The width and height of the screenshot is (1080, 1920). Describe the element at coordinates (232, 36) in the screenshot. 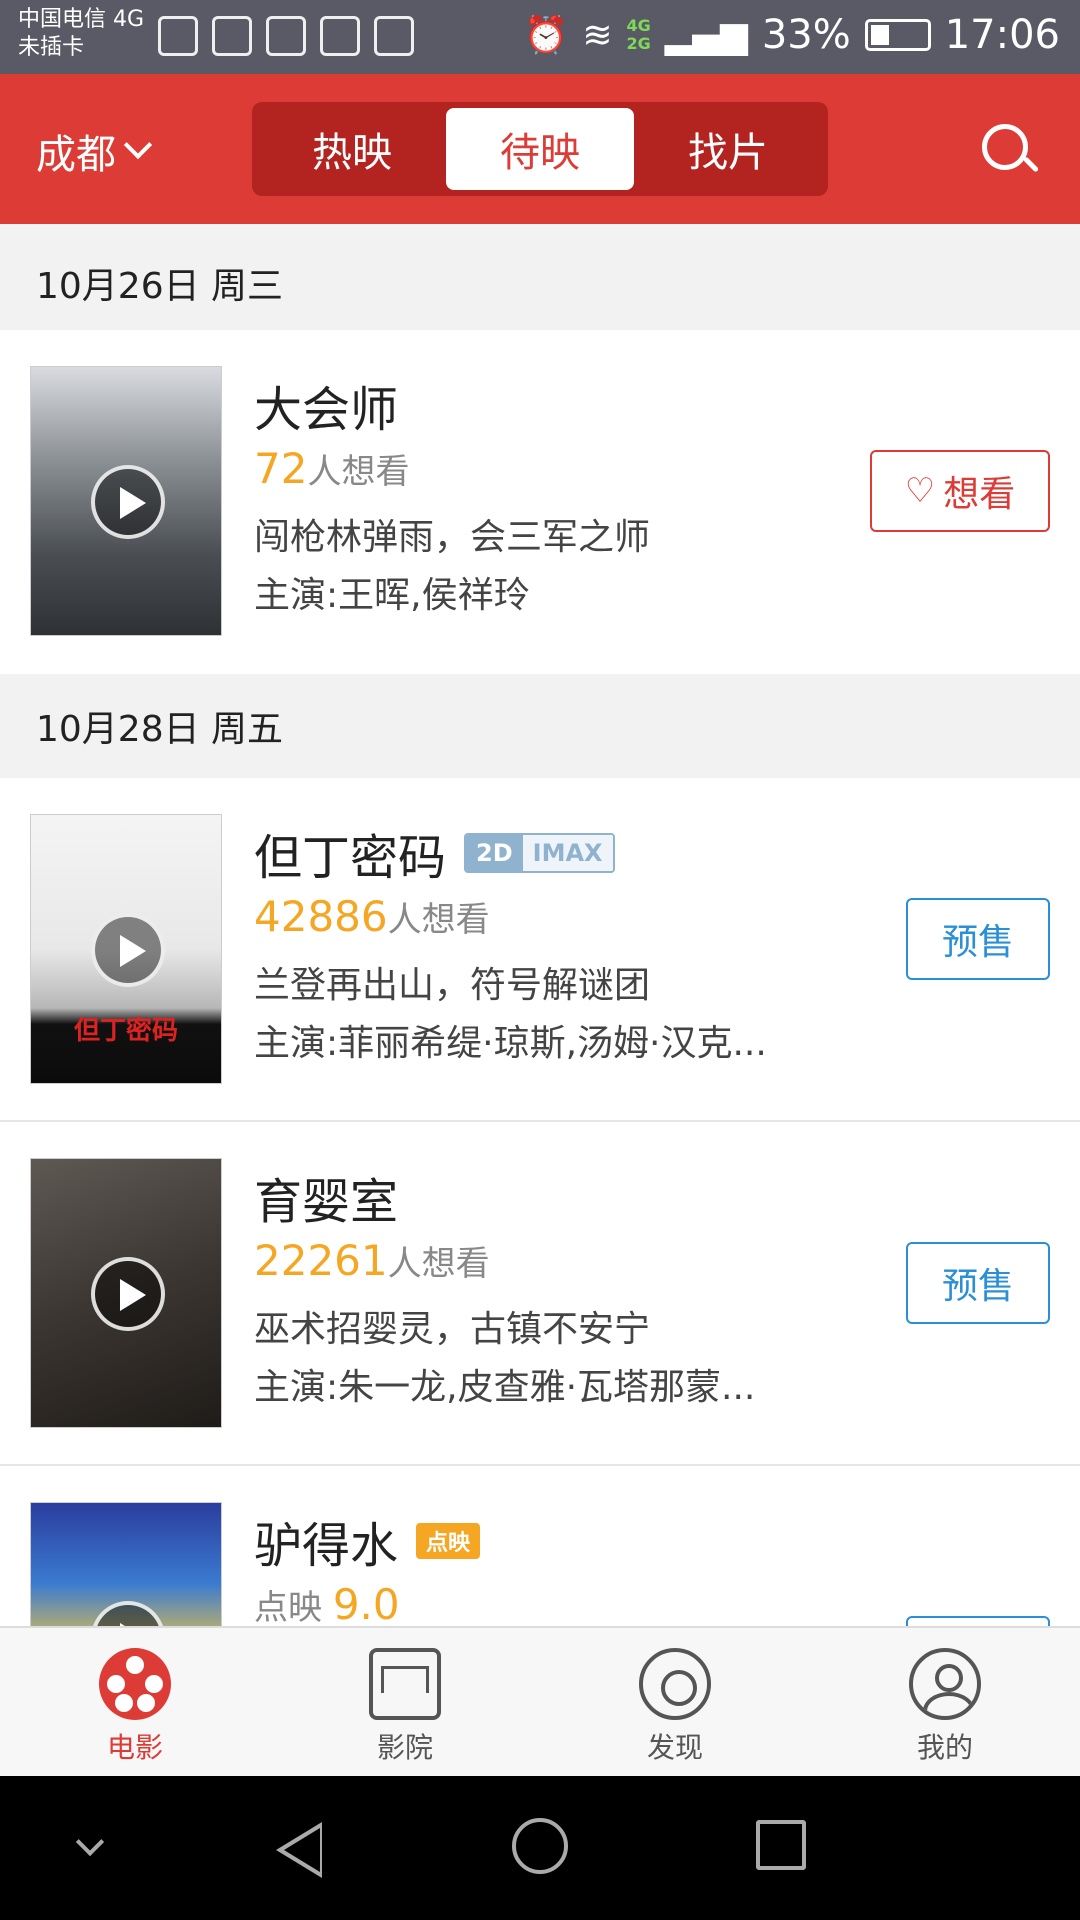

I see `image-icon` at that location.